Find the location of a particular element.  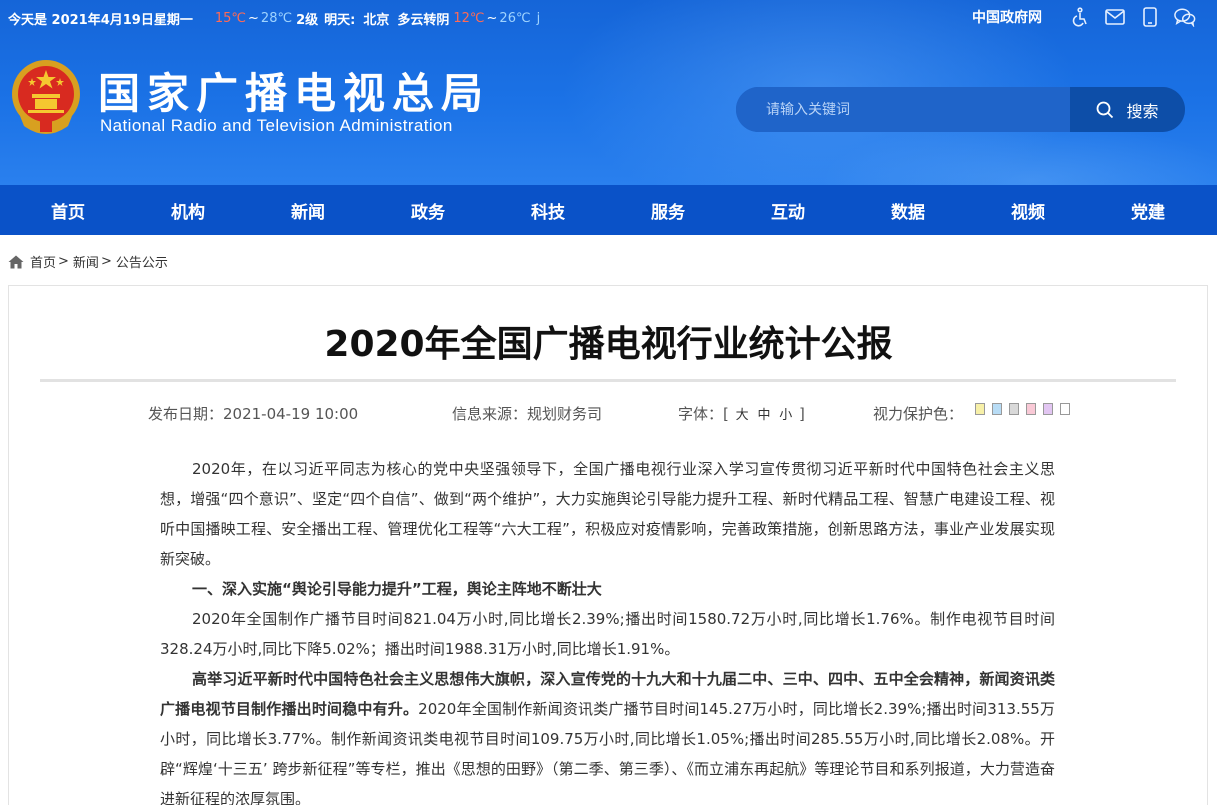

today-date: 今天是 2021年4月19日星期一 is located at coordinates (100, 20).